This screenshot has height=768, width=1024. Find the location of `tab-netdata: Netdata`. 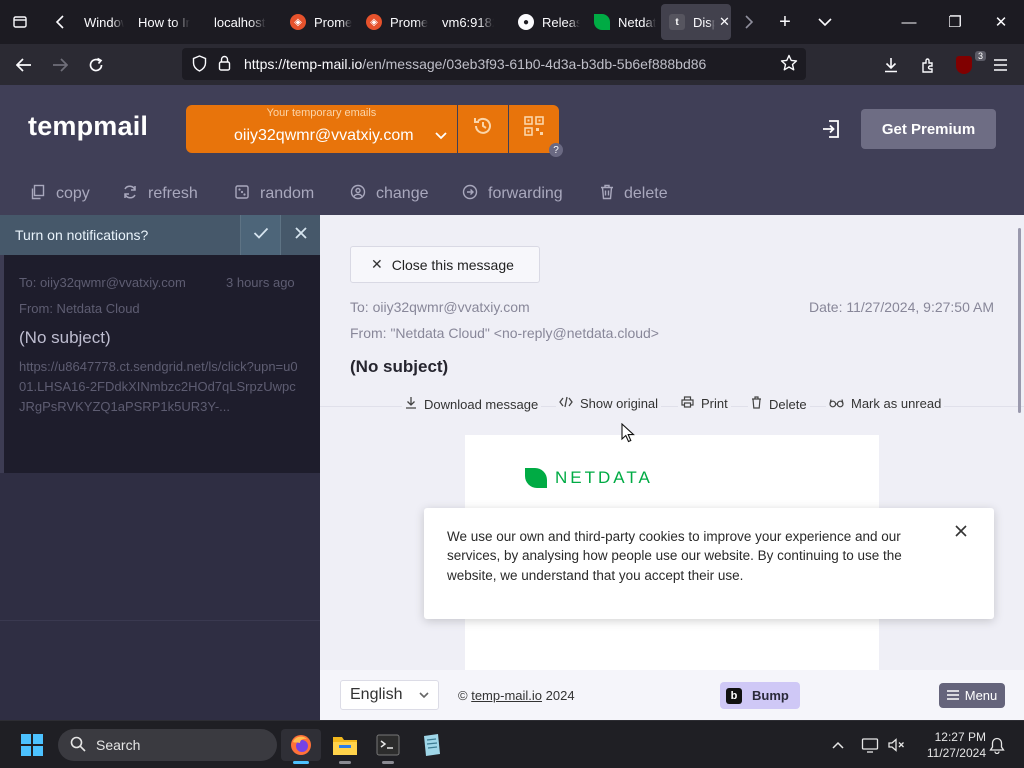

tab-netdata: Netdata is located at coordinates (621, 22).